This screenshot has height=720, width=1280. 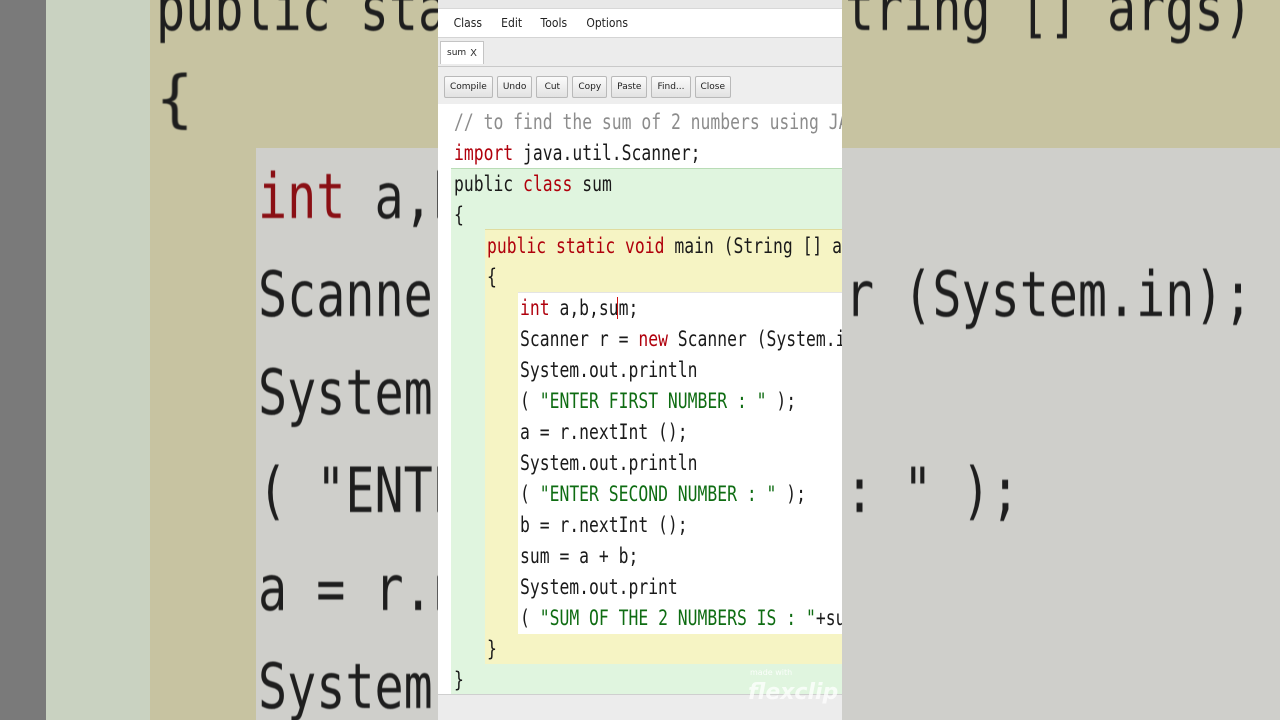 What do you see at coordinates (629, 87) in the screenshot?
I see `paste-button: Paste` at bounding box center [629, 87].